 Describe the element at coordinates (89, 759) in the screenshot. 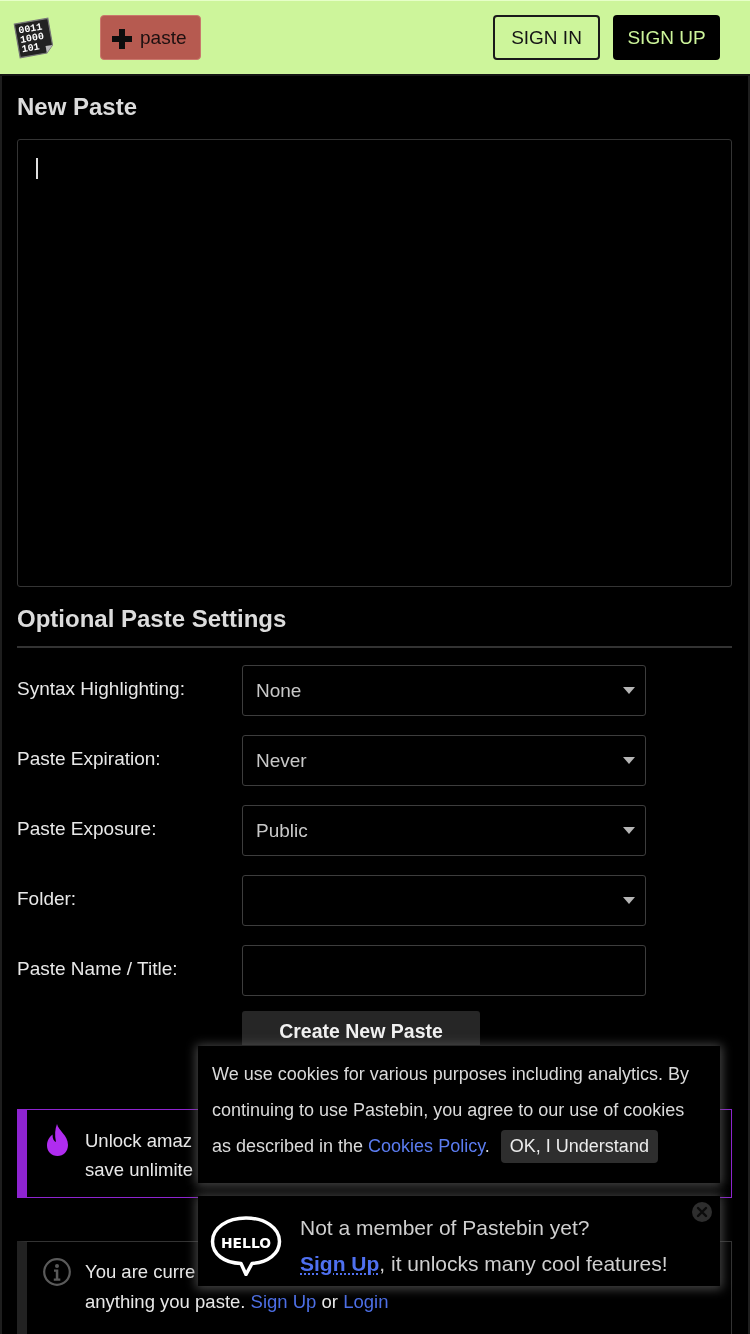

I see `field-label: Paste Expiration:` at that location.